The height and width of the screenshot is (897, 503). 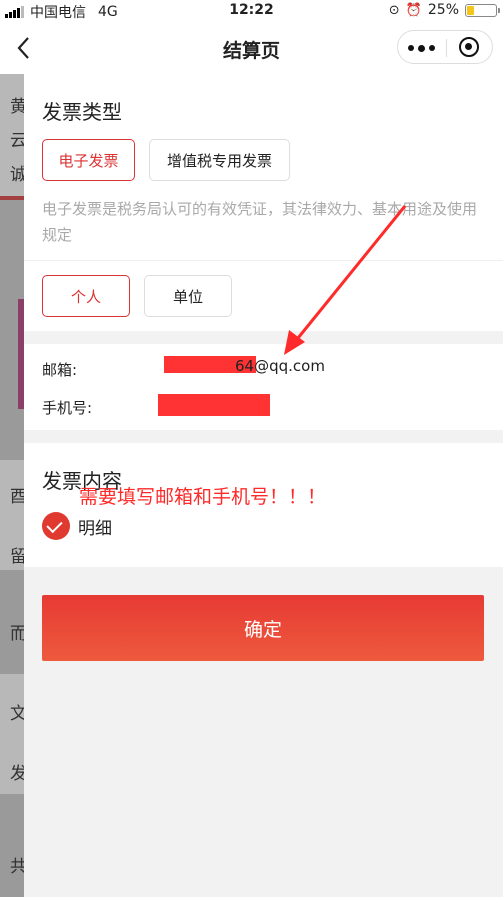 I want to click on background-glyph: 发, so click(x=17, y=774).